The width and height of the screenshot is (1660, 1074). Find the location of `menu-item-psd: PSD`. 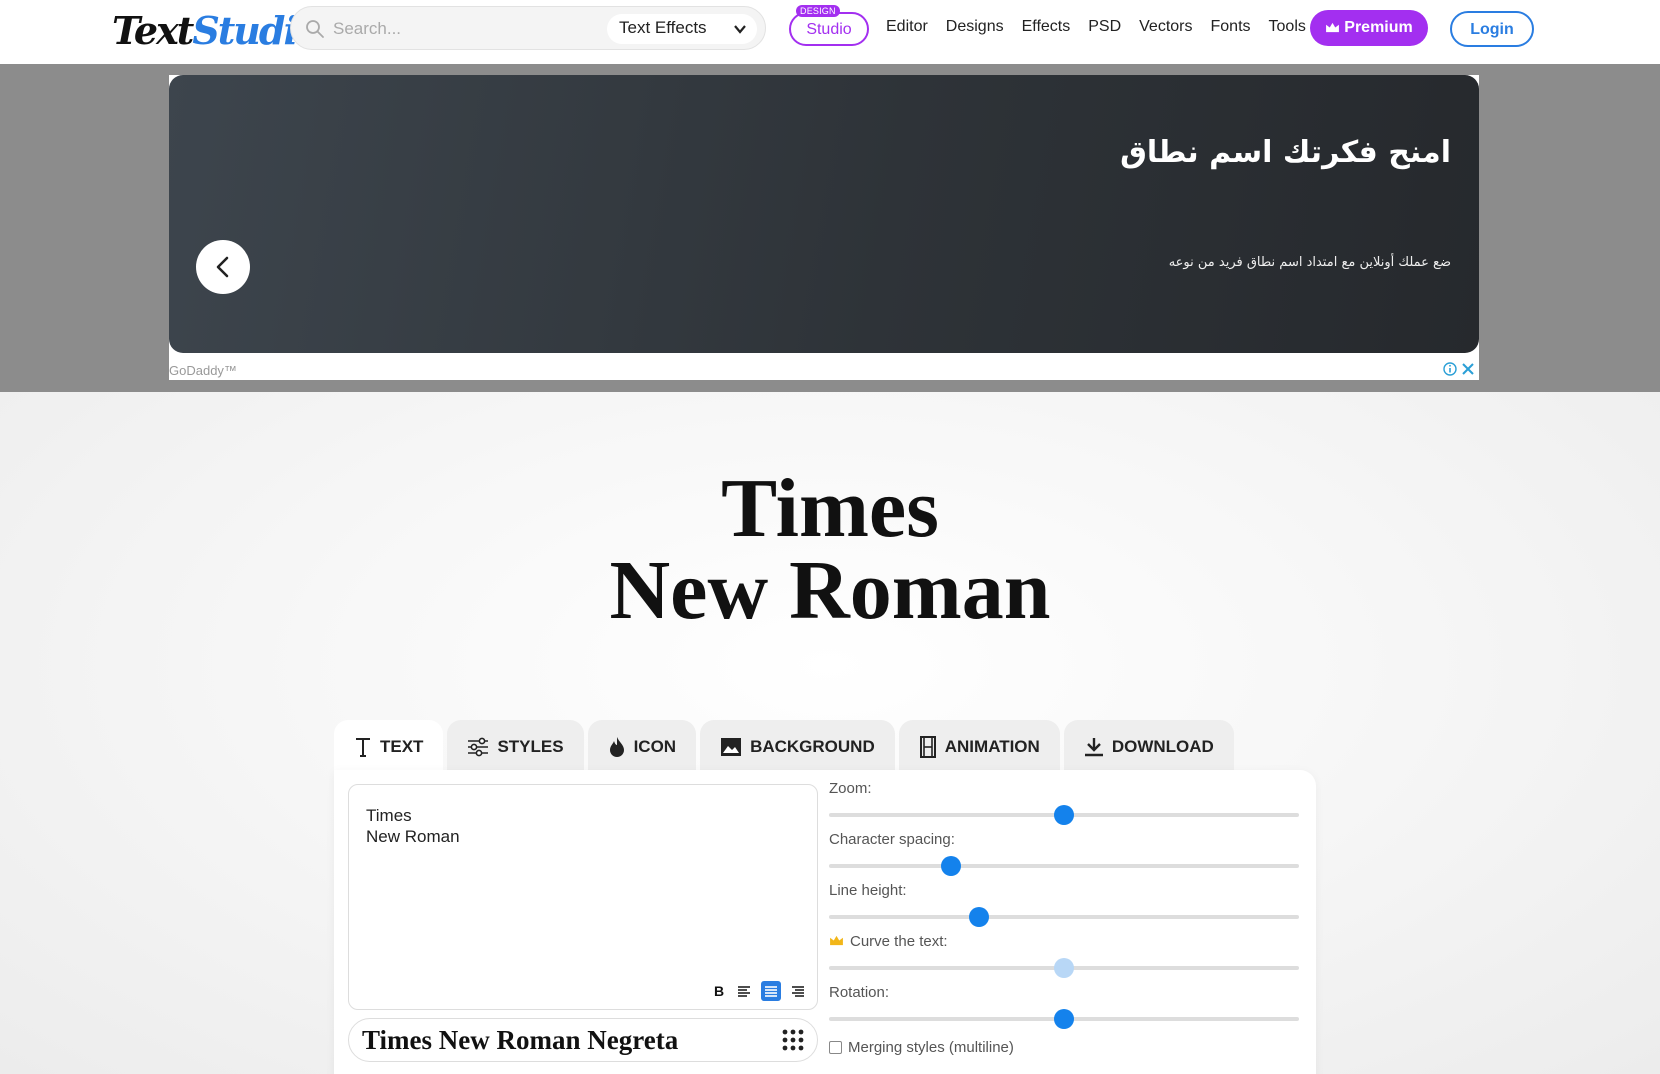

menu-item-psd: PSD is located at coordinates (1104, 27).